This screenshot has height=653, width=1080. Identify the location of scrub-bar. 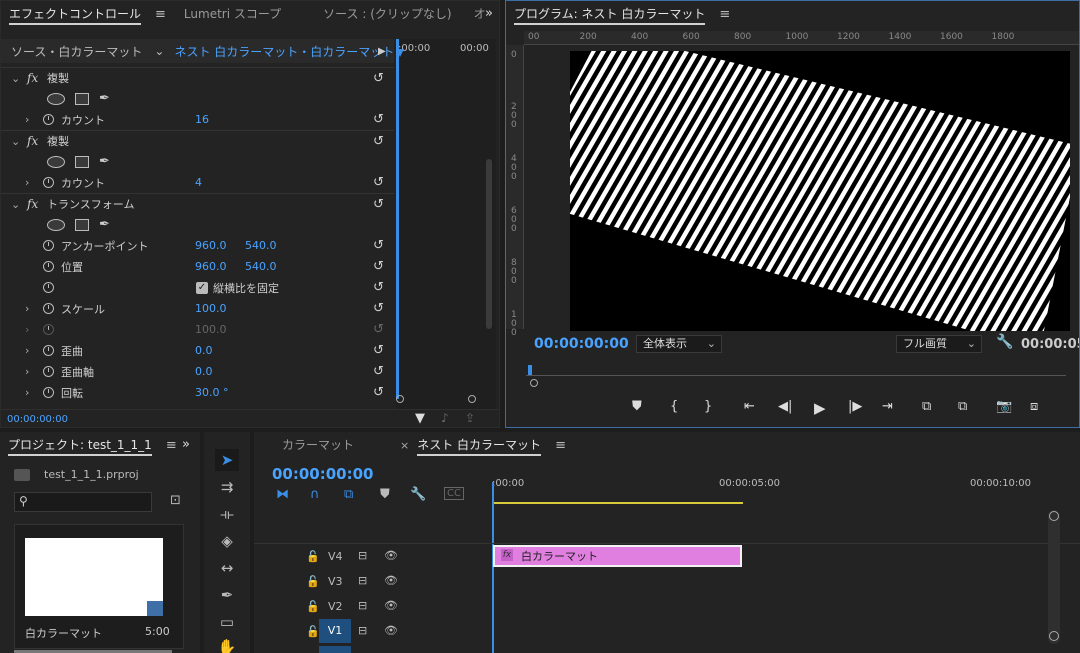
(796, 376).